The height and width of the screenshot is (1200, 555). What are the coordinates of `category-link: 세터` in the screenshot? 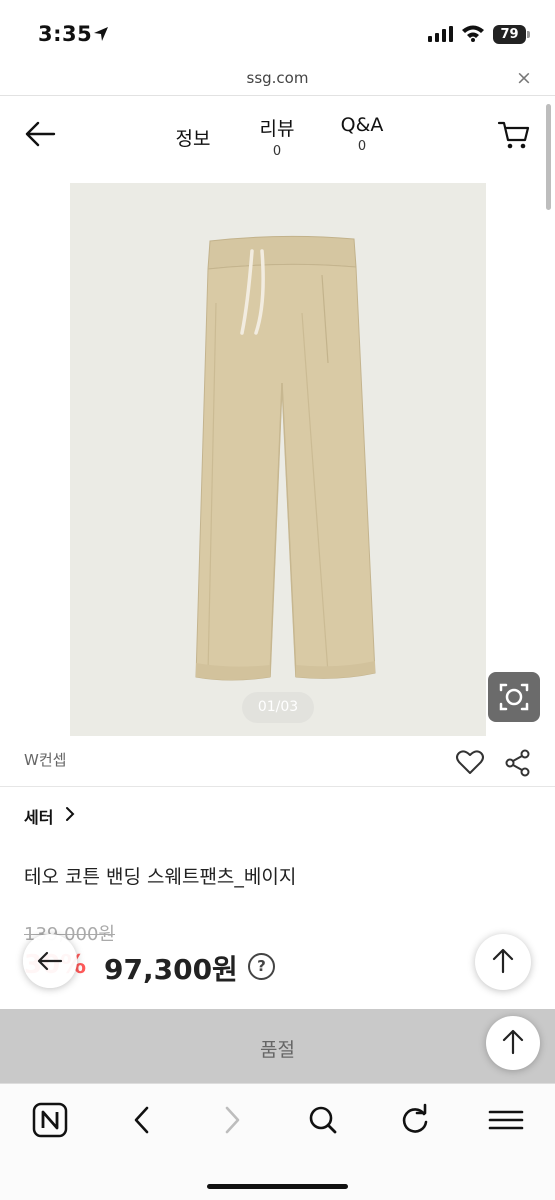 It's located at (38, 816).